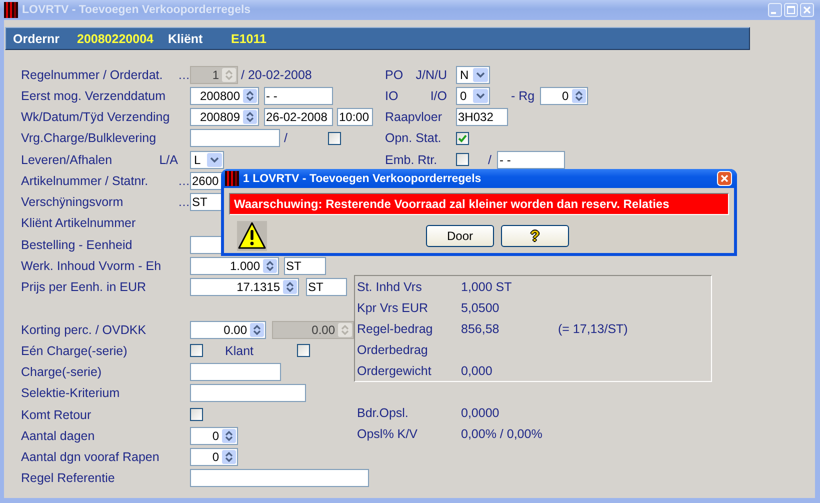  What do you see at coordinates (482, 117) in the screenshot?
I see `text-field: 3H032` at bounding box center [482, 117].